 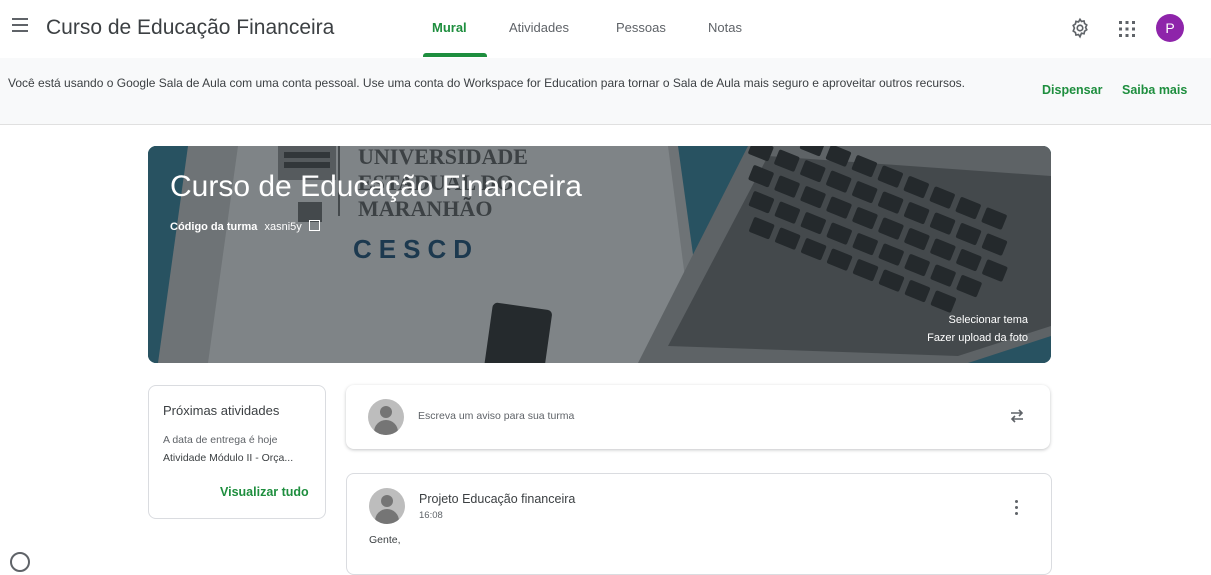 I want to click on user-avatar-icon, so click(x=386, y=417).